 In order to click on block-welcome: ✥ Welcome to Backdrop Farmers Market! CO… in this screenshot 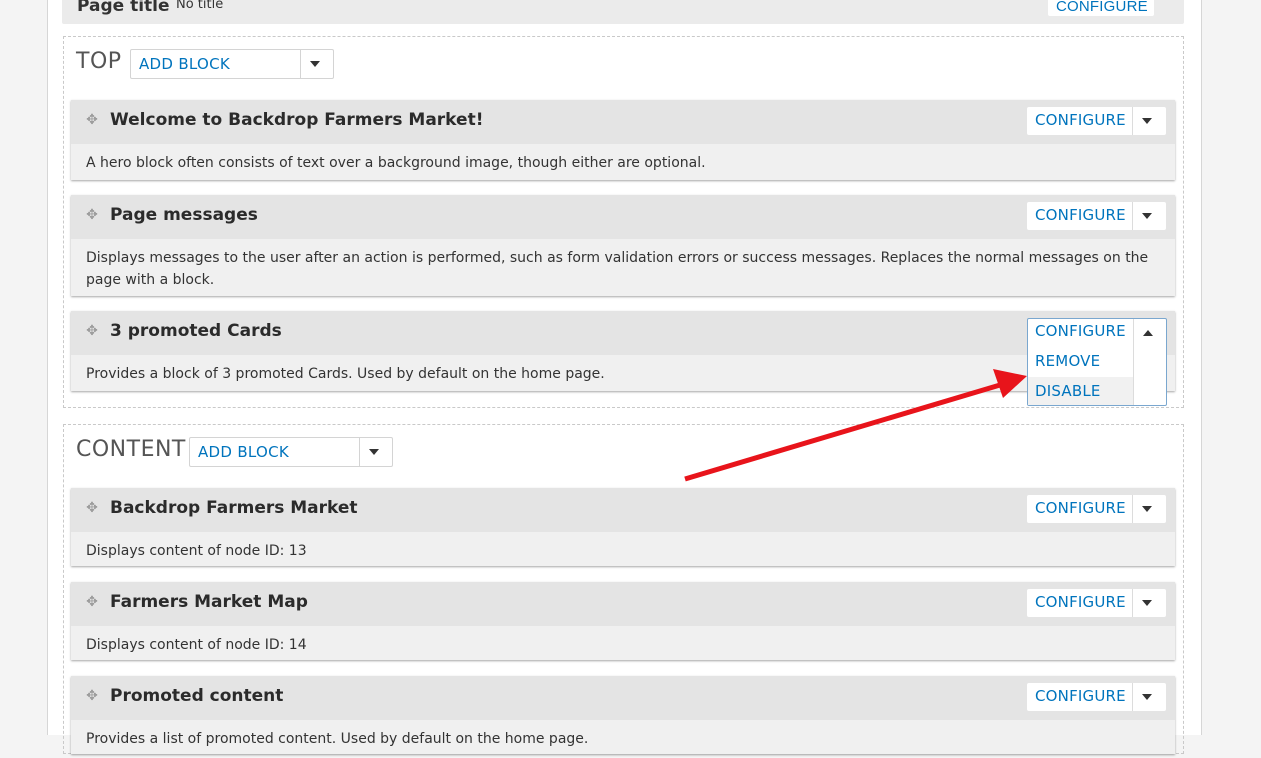, I will do `click(623, 140)`.